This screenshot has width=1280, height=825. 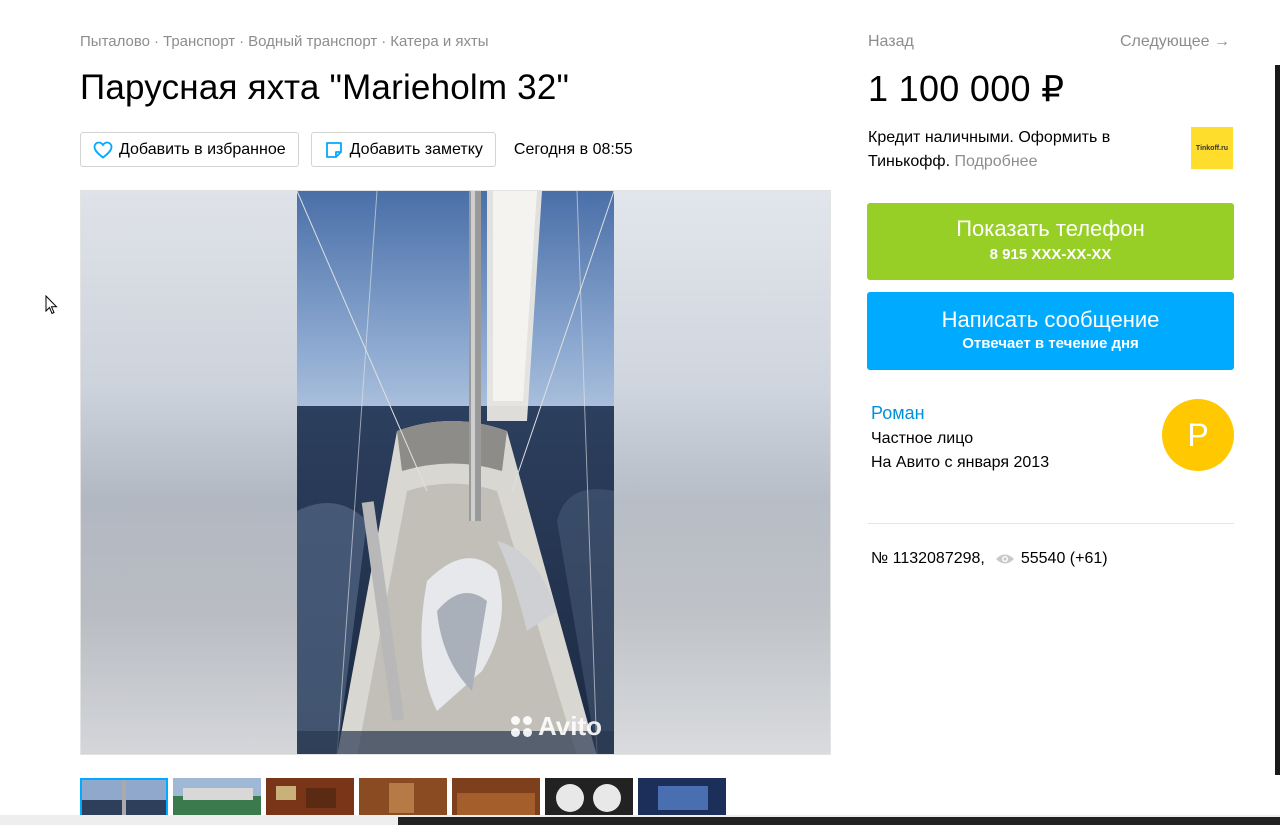 What do you see at coordinates (1050, 319) in the screenshot?
I see `write-message-title: Написать сообщение` at bounding box center [1050, 319].